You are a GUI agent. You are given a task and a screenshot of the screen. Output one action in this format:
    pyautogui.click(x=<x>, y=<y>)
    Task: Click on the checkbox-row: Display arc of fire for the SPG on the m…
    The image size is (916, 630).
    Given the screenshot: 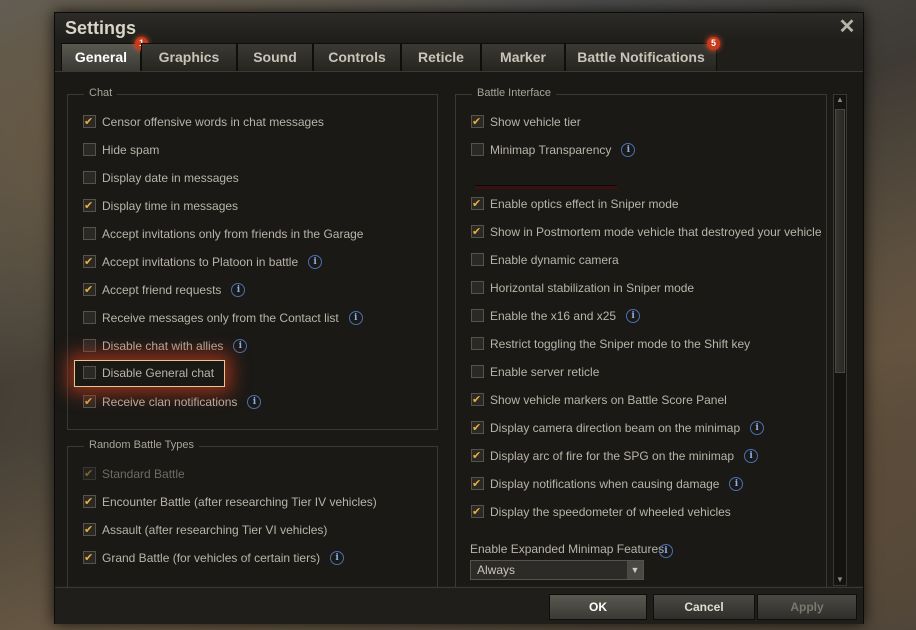 What is the action you would take?
    pyautogui.click(x=615, y=456)
    